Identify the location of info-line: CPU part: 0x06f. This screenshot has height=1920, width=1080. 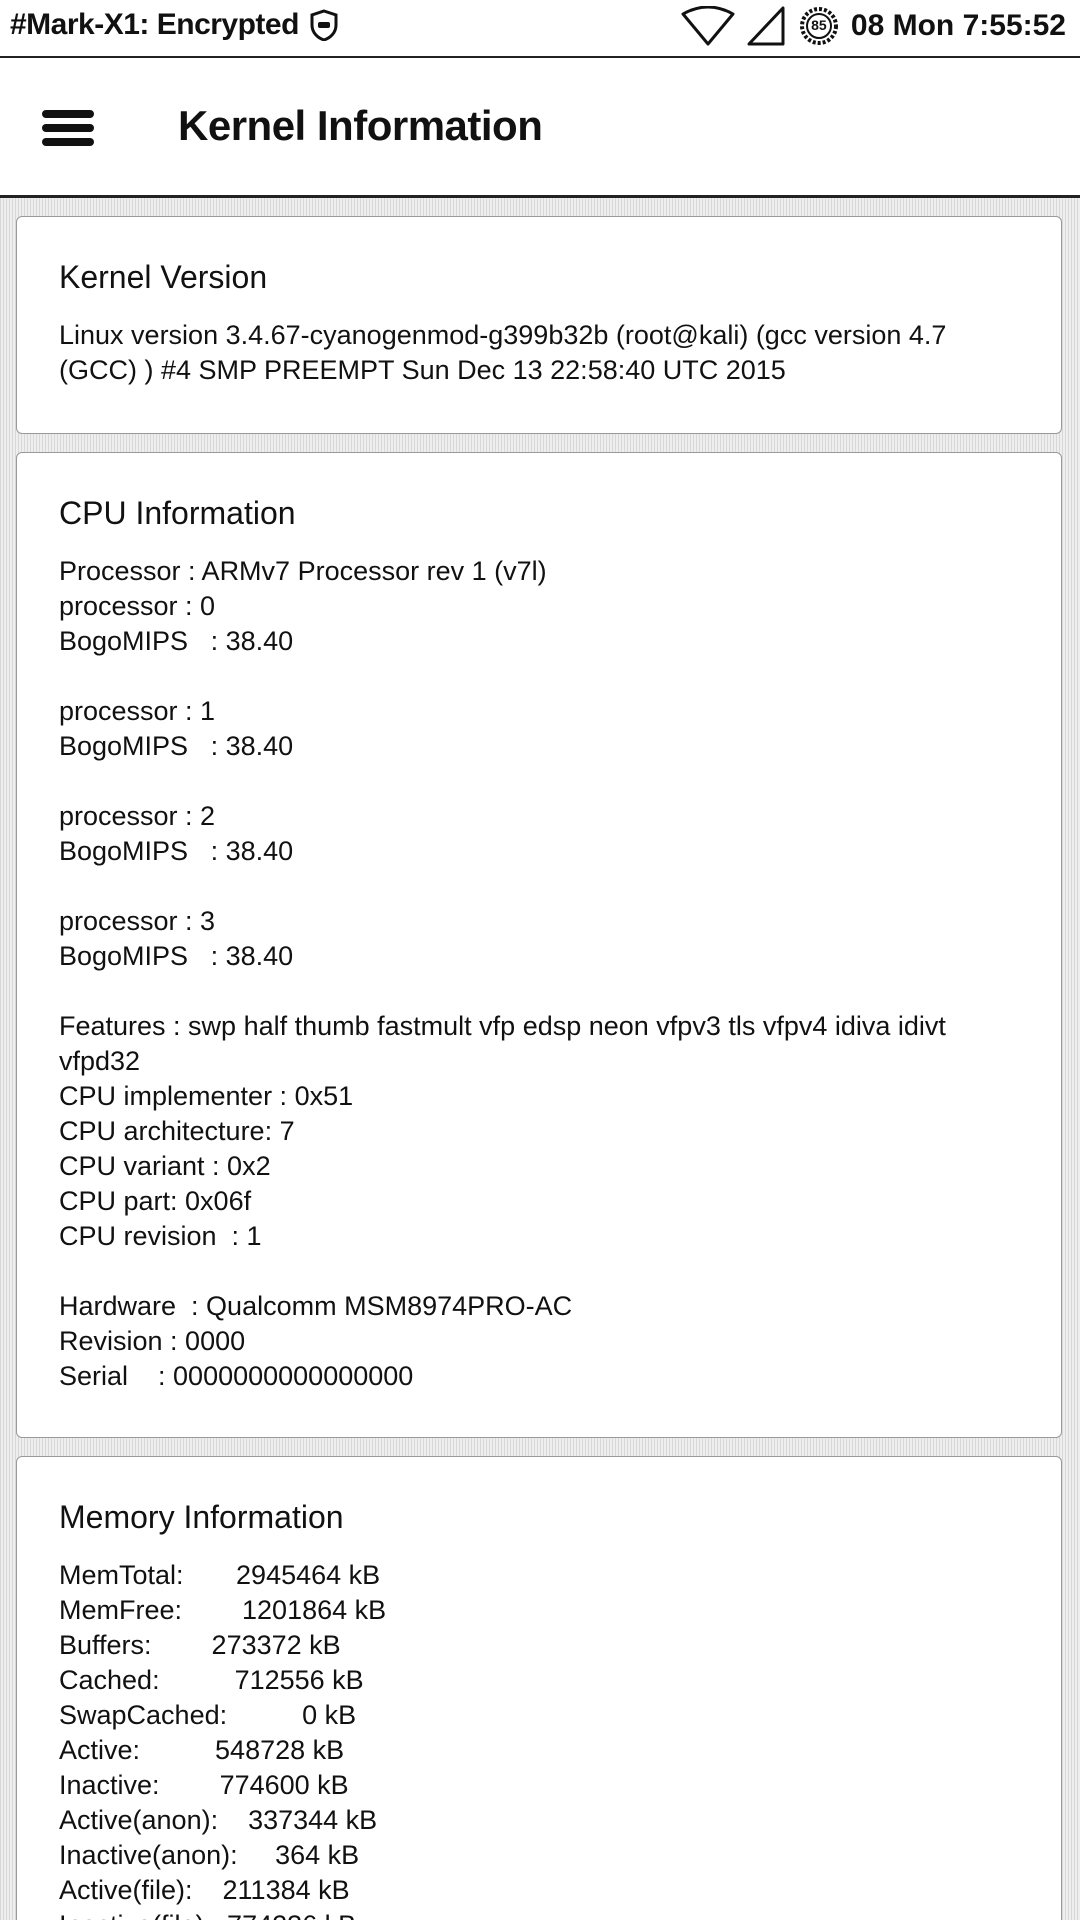
(155, 1201).